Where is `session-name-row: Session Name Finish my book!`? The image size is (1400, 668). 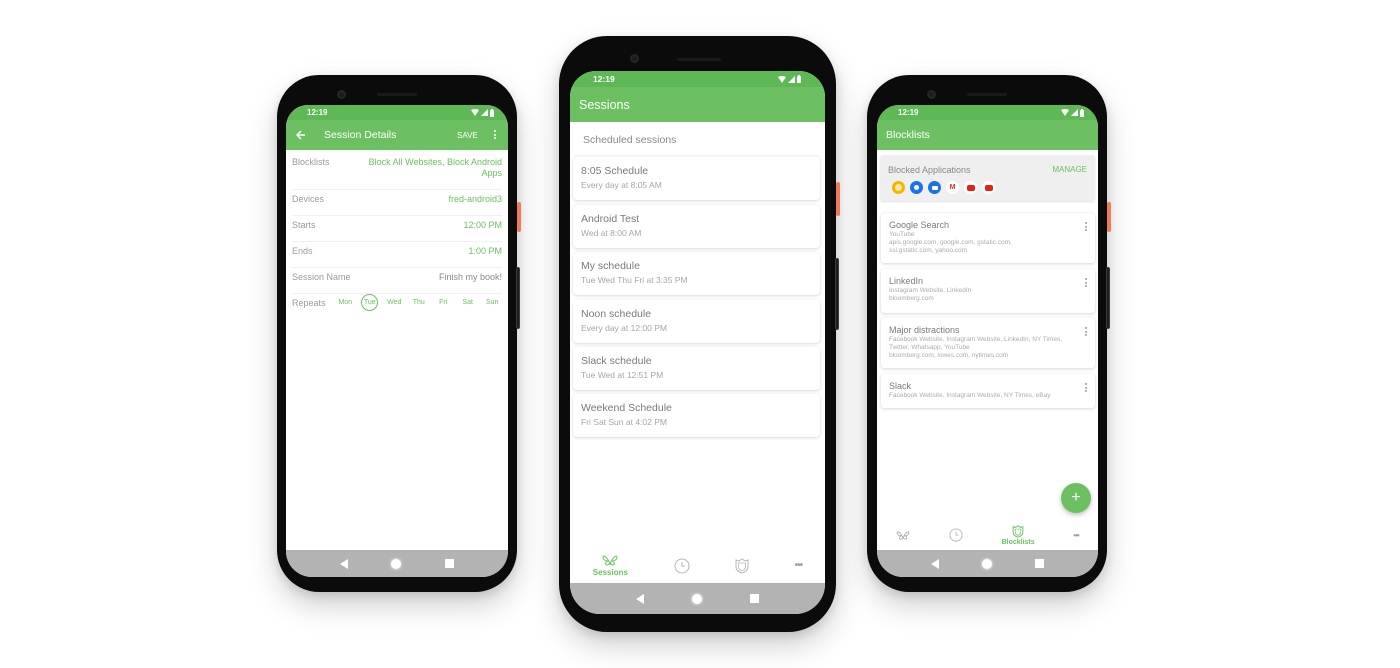
session-name-row: Session Name Finish my book! is located at coordinates (397, 283).